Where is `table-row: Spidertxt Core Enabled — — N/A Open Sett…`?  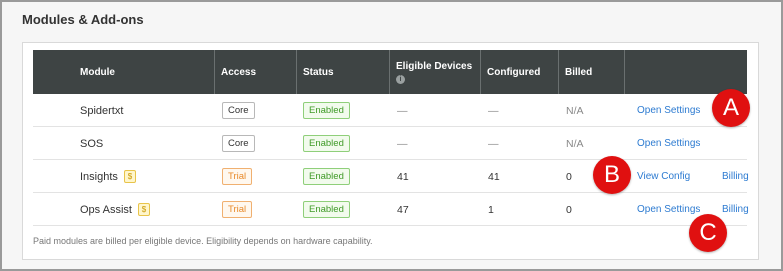
table-row: Spidertxt Core Enabled — — N/A Open Sett… is located at coordinates (390, 110).